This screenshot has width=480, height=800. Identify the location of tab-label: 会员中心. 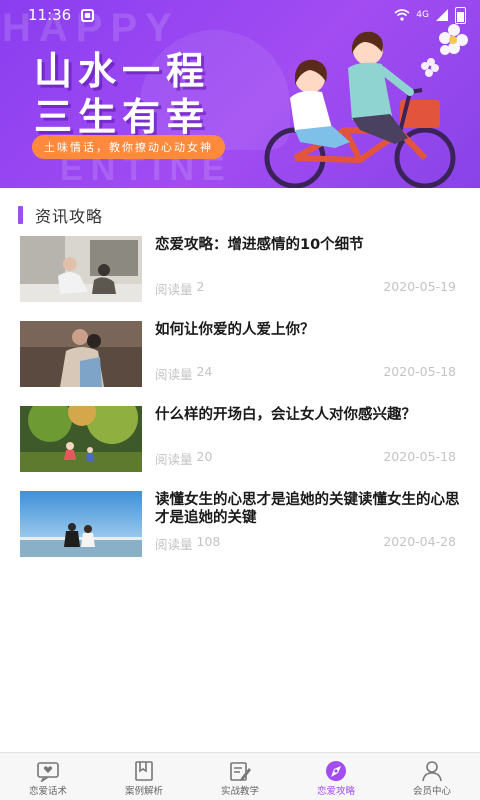
(431, 791).